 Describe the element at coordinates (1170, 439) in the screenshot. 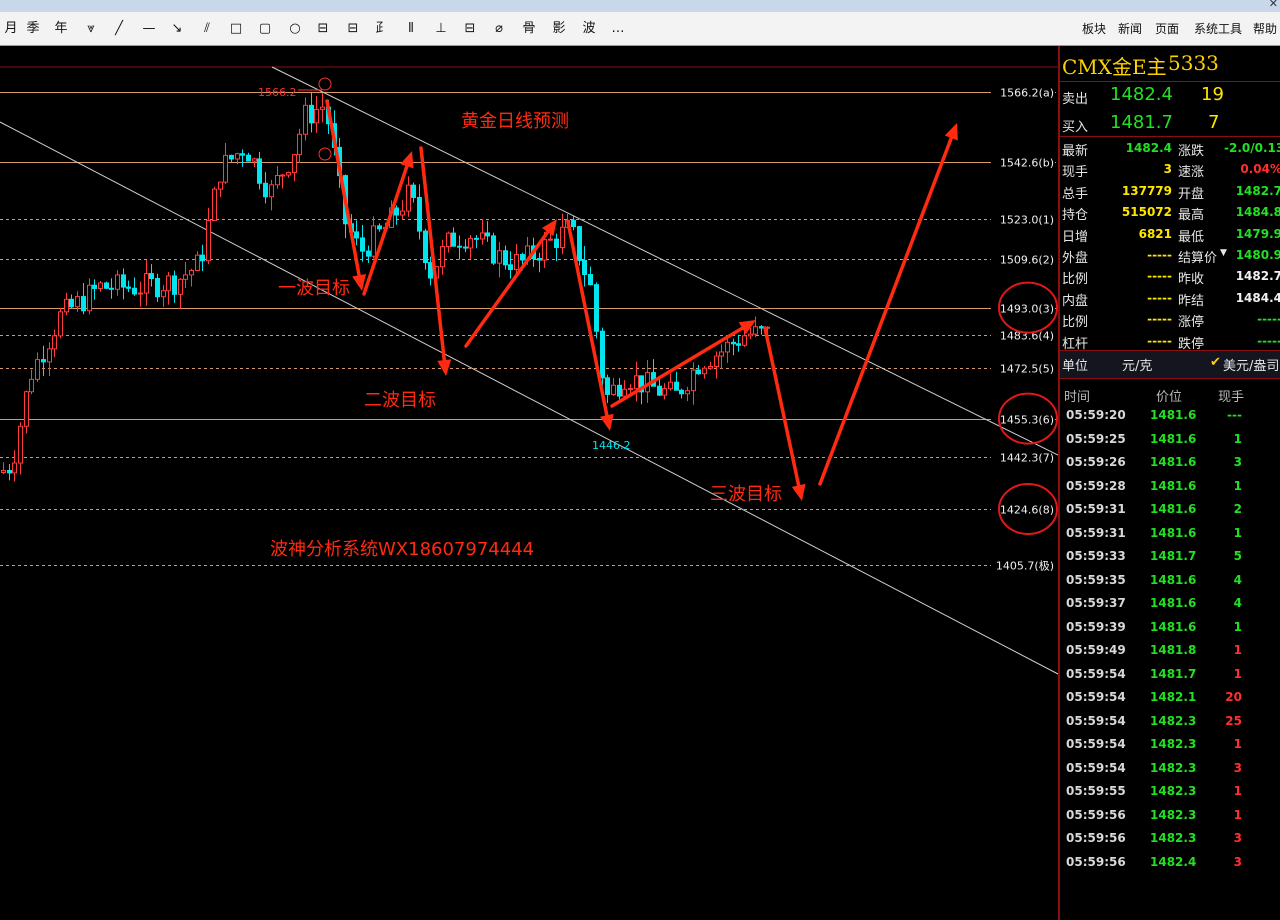

I see `tick-row: 05:59:25 1481.6 1` at that location.